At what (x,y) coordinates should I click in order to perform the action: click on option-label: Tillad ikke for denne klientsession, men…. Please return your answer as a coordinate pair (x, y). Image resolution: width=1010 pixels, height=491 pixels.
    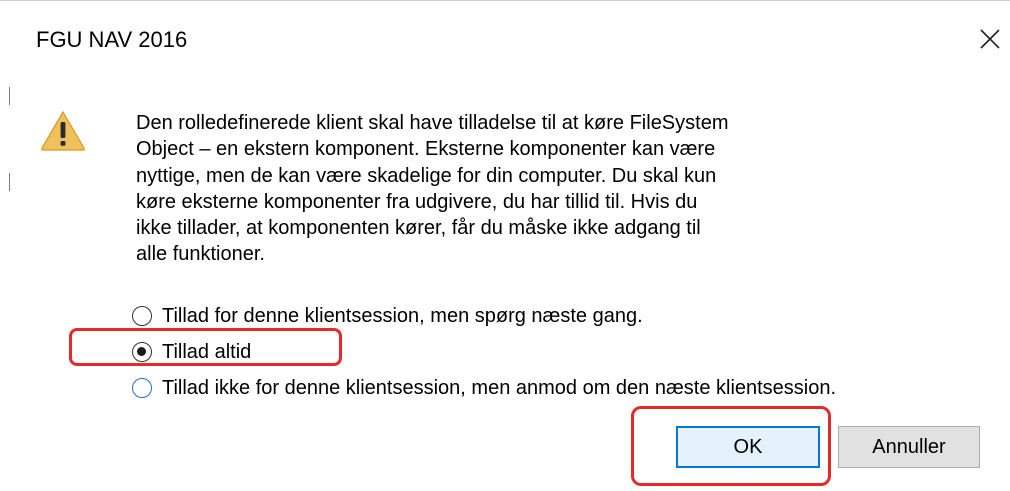
    Looking at the image, I should click on (499, 388).